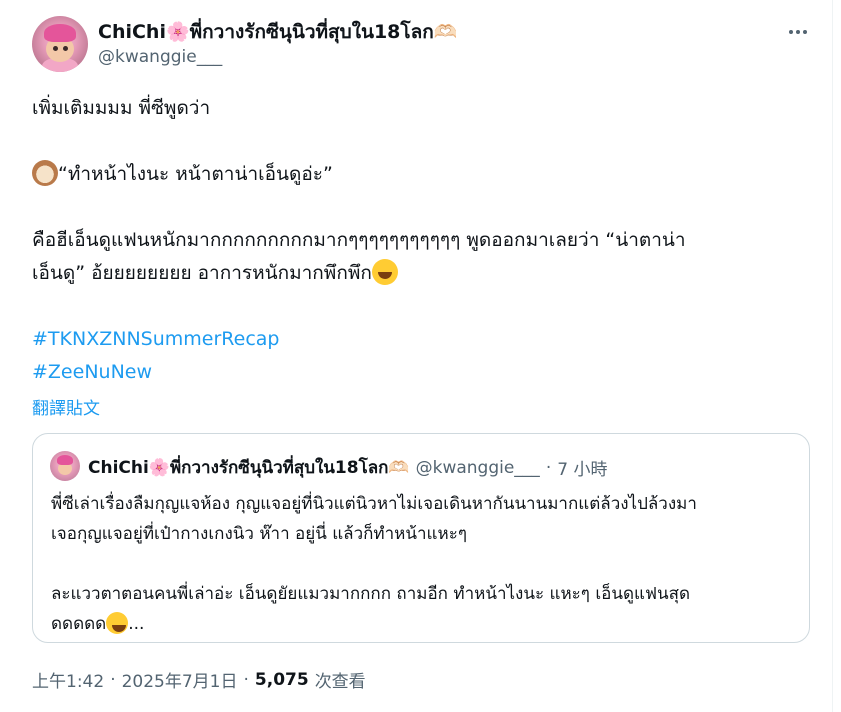  I want to click on tweet-date-link: 2025年7月1日, so click(180, 679).